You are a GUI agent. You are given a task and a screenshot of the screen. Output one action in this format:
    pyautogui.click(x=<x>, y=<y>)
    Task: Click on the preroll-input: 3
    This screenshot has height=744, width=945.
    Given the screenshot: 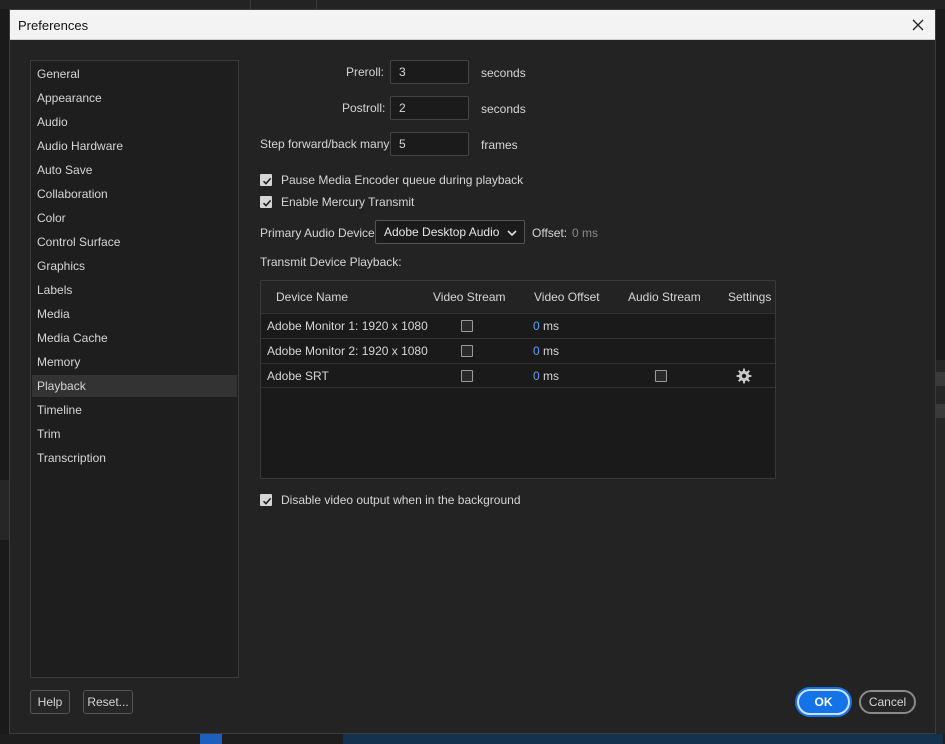 What is the action you would take?
    pyautogui.click(x=429, y=72)
    